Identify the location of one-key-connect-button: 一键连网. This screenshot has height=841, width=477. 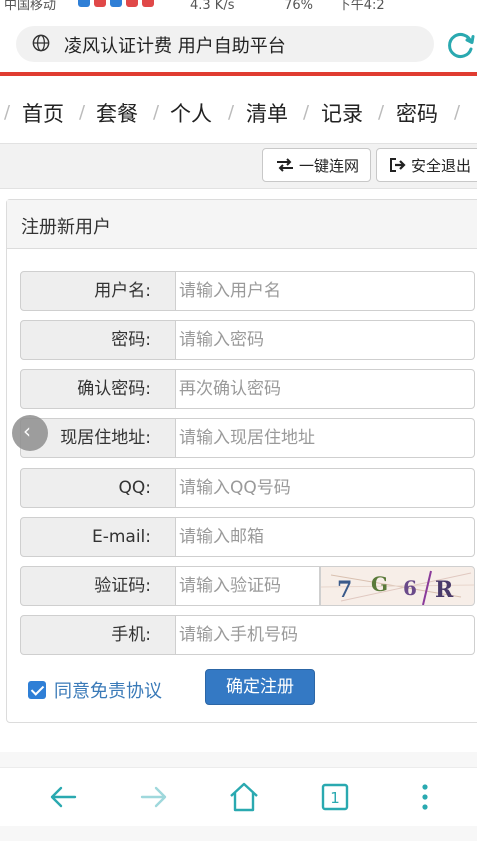
(316, 165).